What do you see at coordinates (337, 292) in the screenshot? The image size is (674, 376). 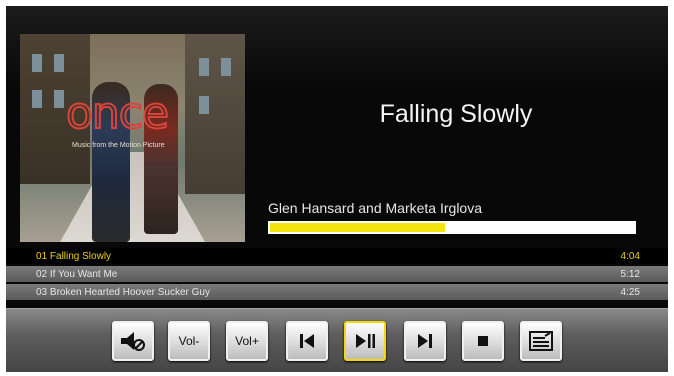 I see `playlist-row: 03 Broken Hearted Hoover Sucker Guy 4:25` at bounding box center [337, 292].